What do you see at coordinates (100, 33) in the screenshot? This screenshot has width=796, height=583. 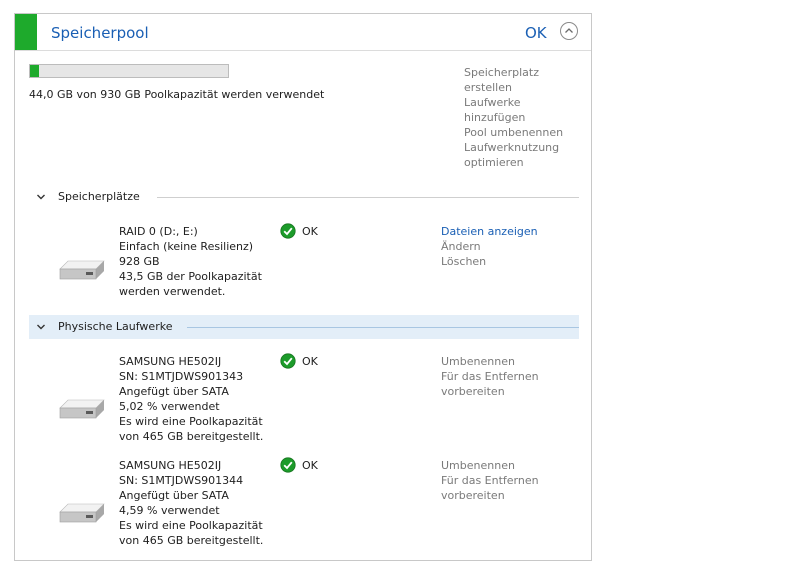 I see `panel-title: Speicherpool` at bounding box center [100, 33].